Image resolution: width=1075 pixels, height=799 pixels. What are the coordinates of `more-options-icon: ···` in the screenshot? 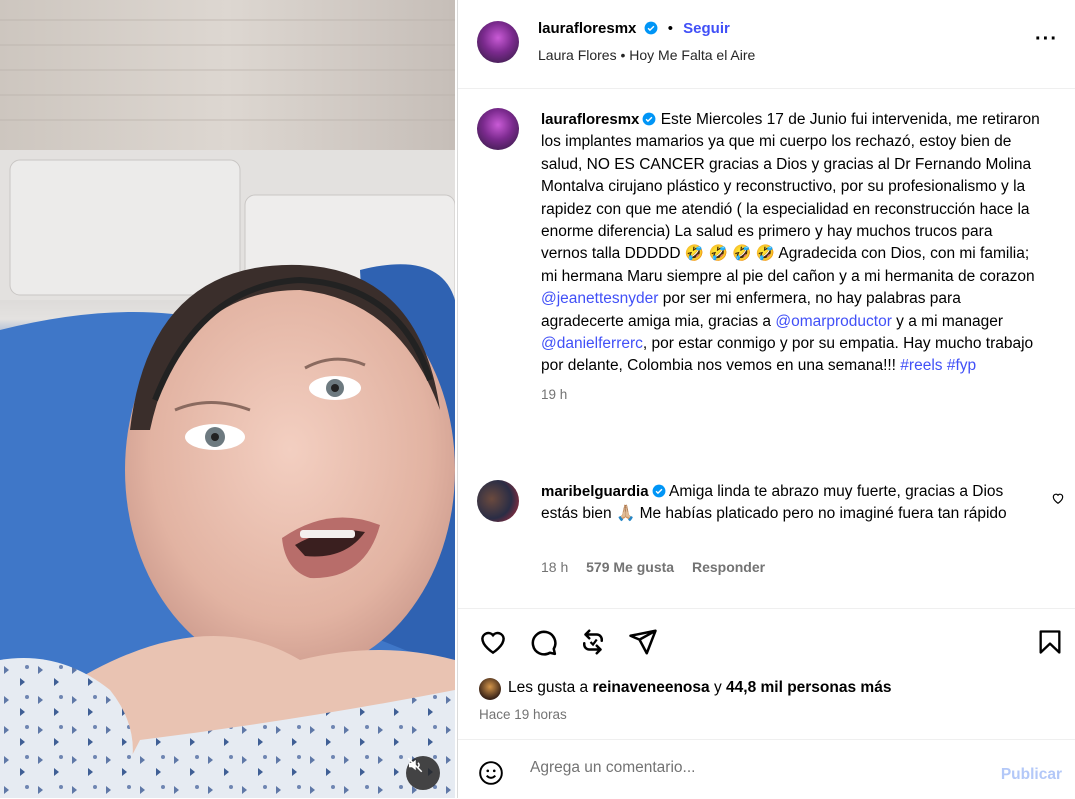 It's located at (1046, 39).